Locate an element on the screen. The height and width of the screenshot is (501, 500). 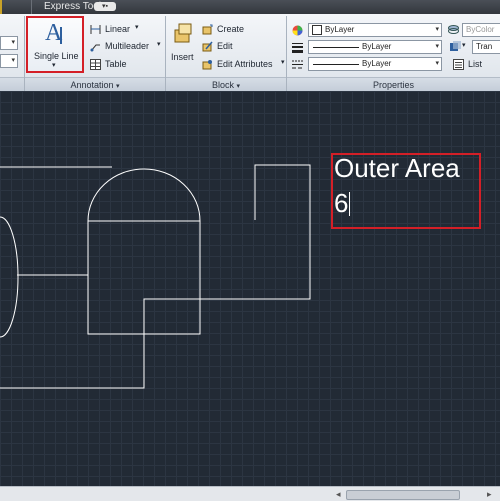
plot-style-dropdown: ByColor is located at coordinates (481, 30).